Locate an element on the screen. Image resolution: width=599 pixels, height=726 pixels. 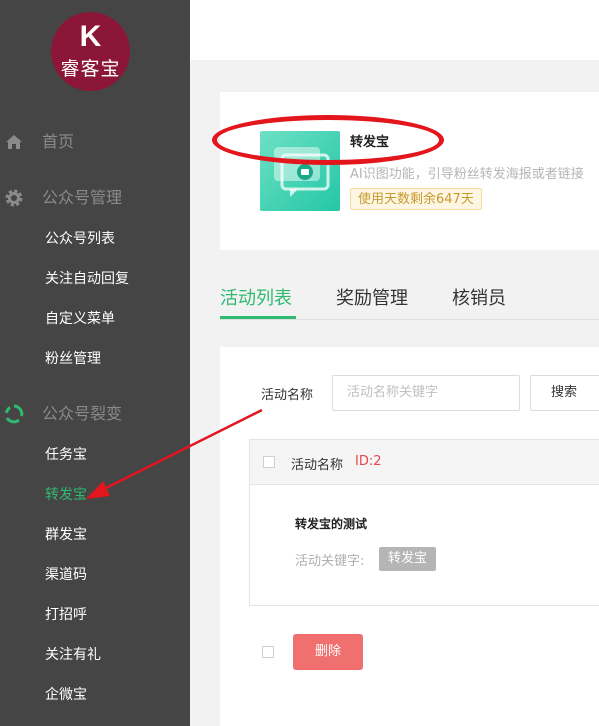
sidebar-item-fan-management: 粉丝管理 is located at coordinates (73, 359).